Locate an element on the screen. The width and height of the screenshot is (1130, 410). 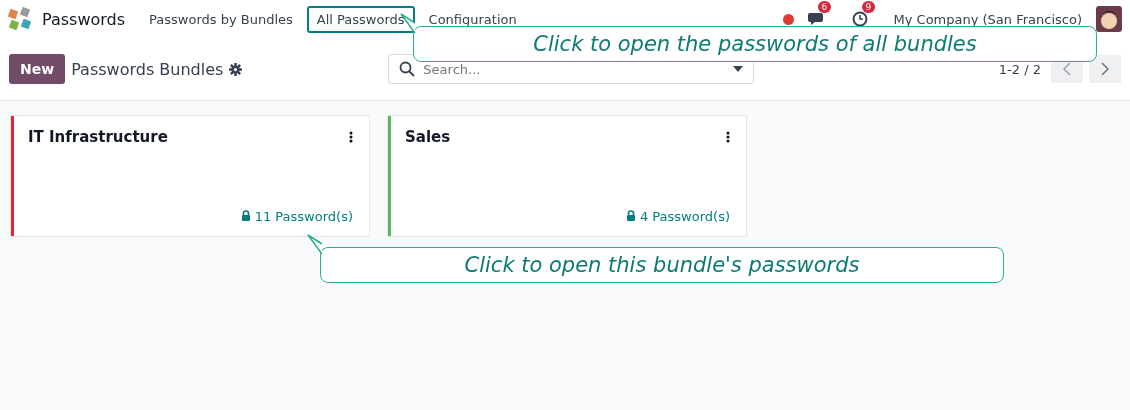
menu-item: Passwords by Bundles is located at coordinates (221, 19).